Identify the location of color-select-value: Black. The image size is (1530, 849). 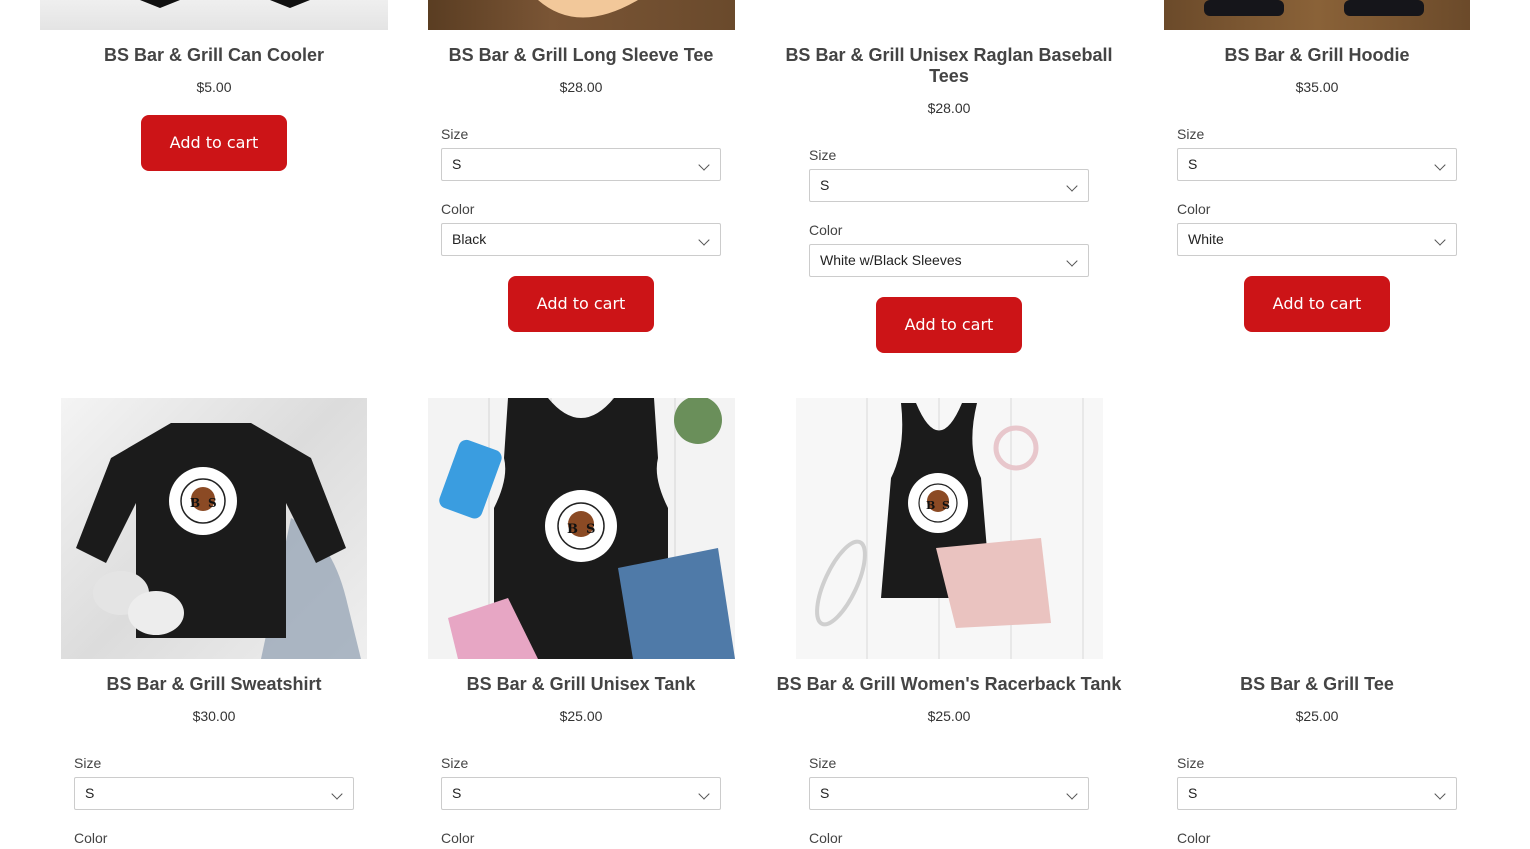
(469, 239).